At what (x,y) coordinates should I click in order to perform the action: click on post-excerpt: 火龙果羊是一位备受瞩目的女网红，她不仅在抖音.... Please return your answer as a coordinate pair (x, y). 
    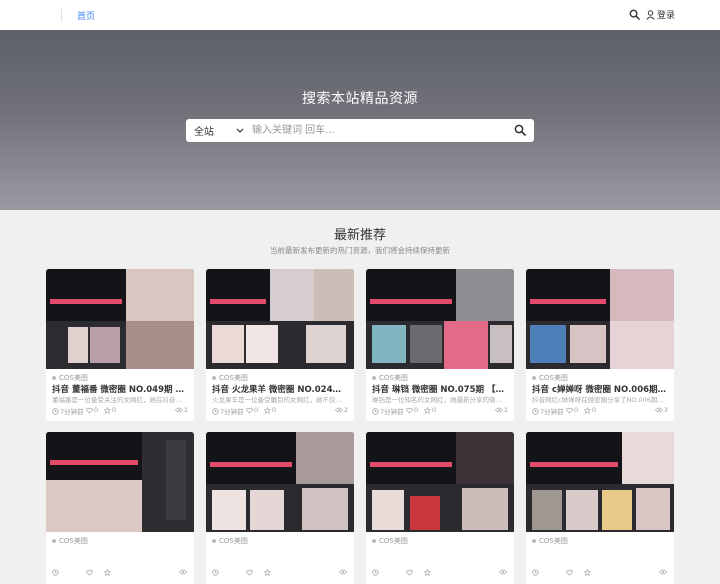
    Looking at the image, I should click on (280, 400).